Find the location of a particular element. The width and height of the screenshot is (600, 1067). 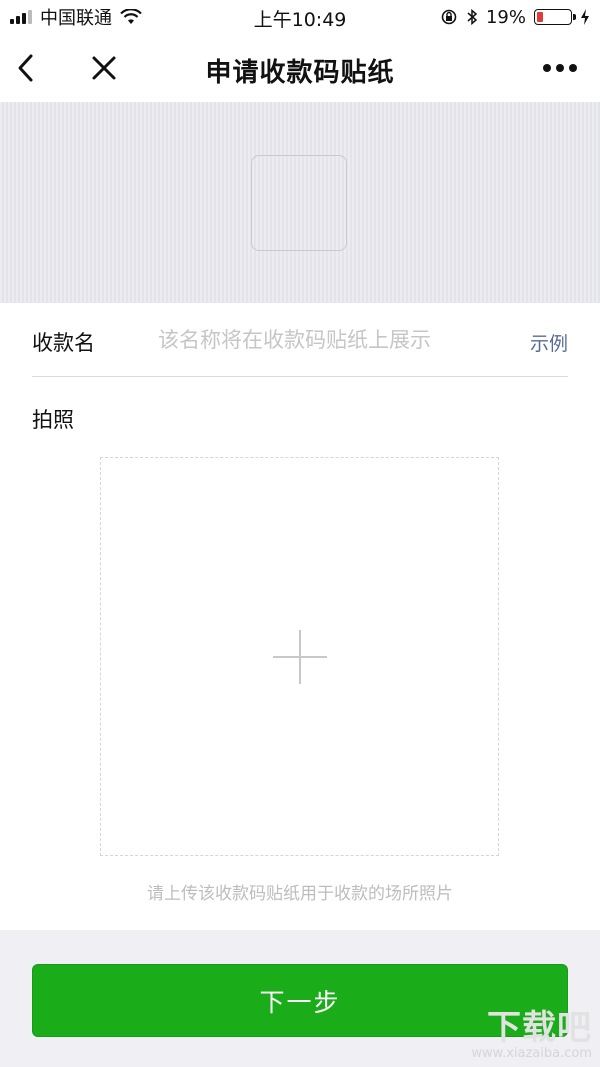

nav-bar: 申请收款码贴纸 is located at coordinates (300, 68).